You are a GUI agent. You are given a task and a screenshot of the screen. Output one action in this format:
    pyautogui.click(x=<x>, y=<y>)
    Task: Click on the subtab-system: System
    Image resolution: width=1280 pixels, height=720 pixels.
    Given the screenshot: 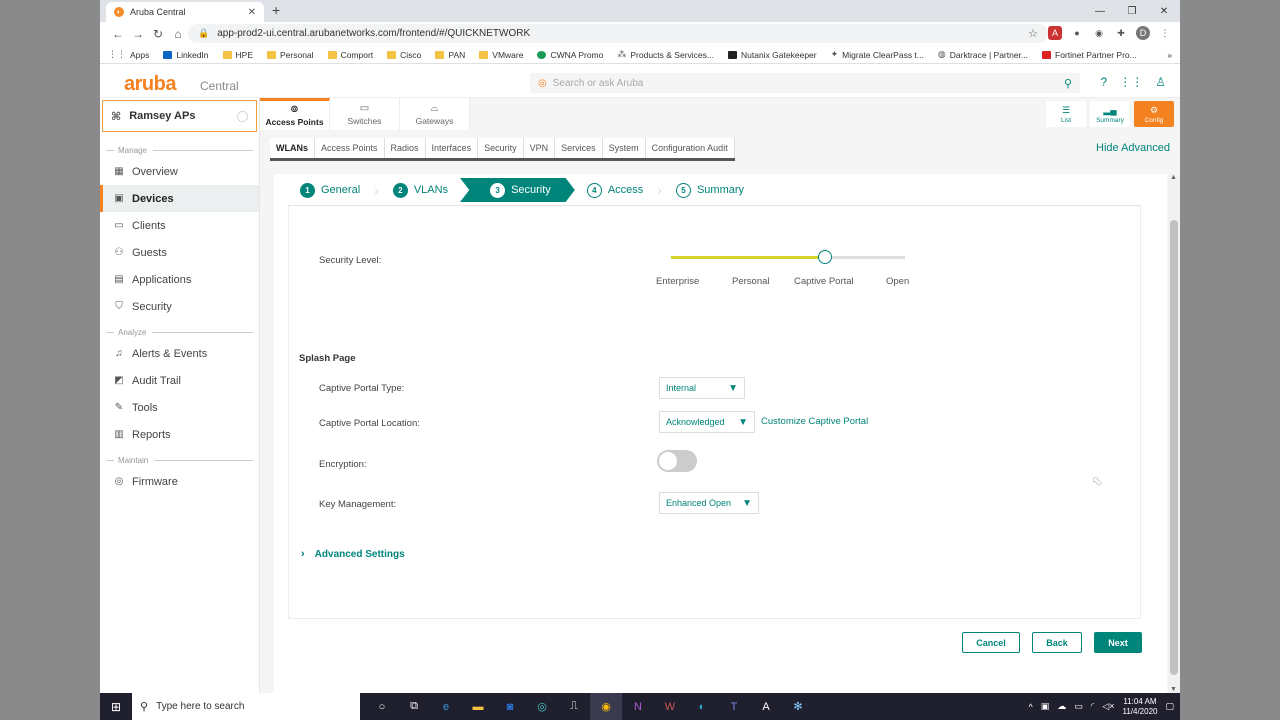 What is the action you would take?
    pyautogui.click(x=624, y=148)
    